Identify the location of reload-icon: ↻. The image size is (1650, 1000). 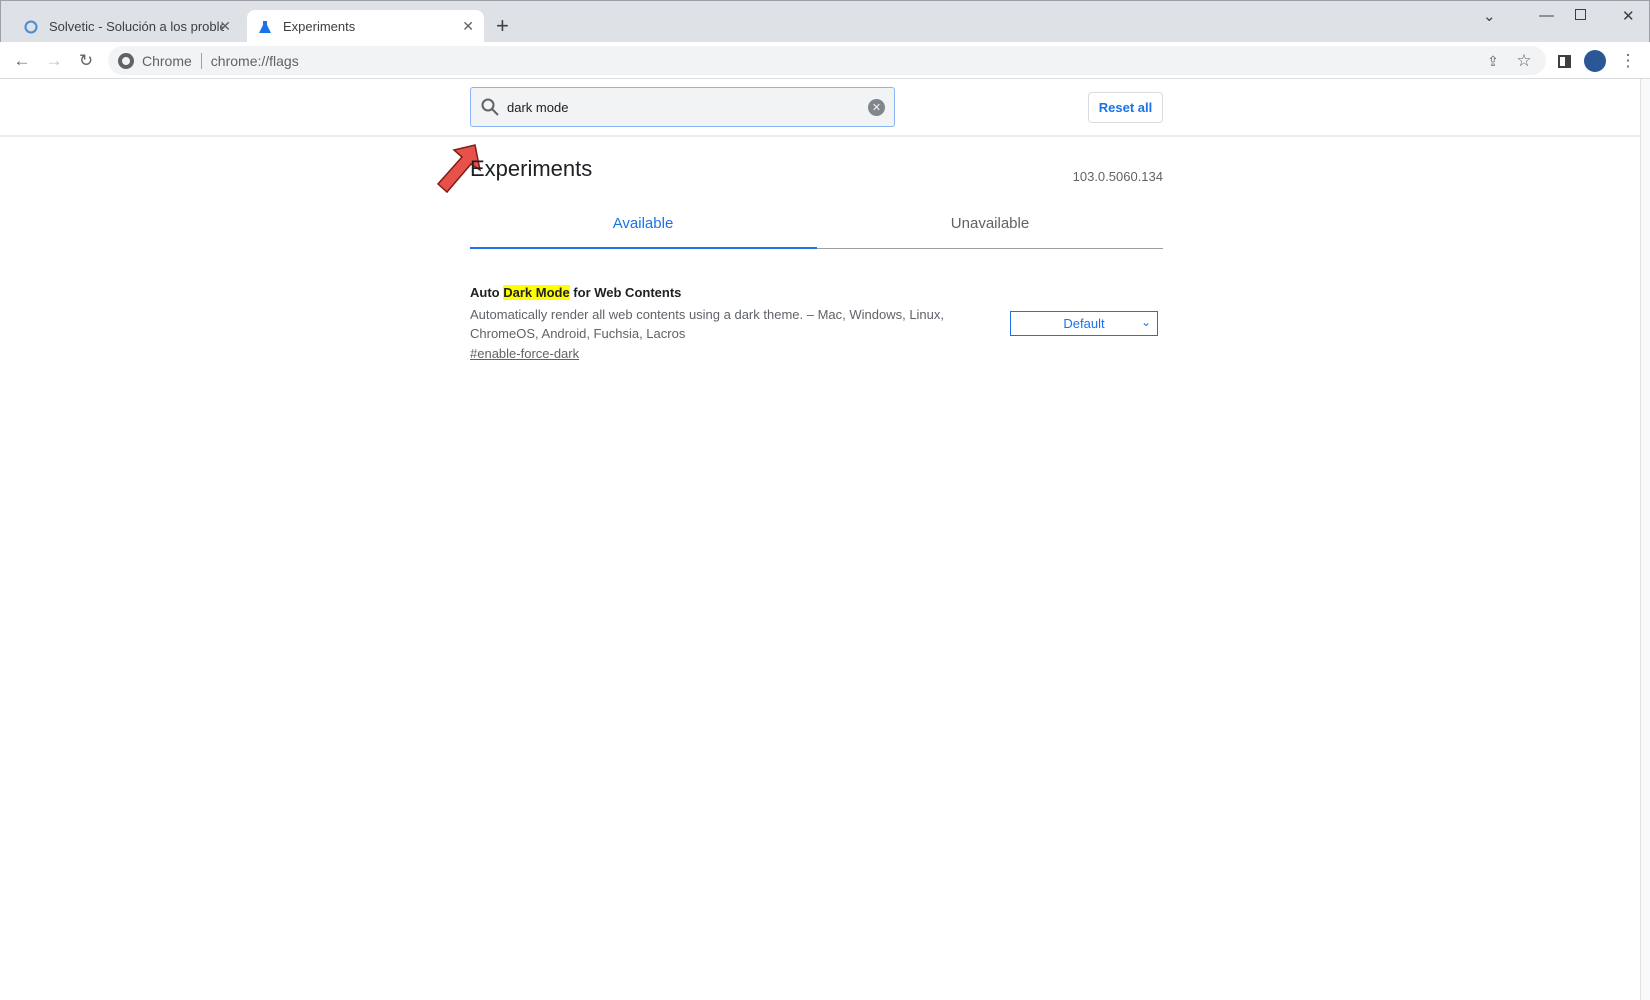
(86, 61).